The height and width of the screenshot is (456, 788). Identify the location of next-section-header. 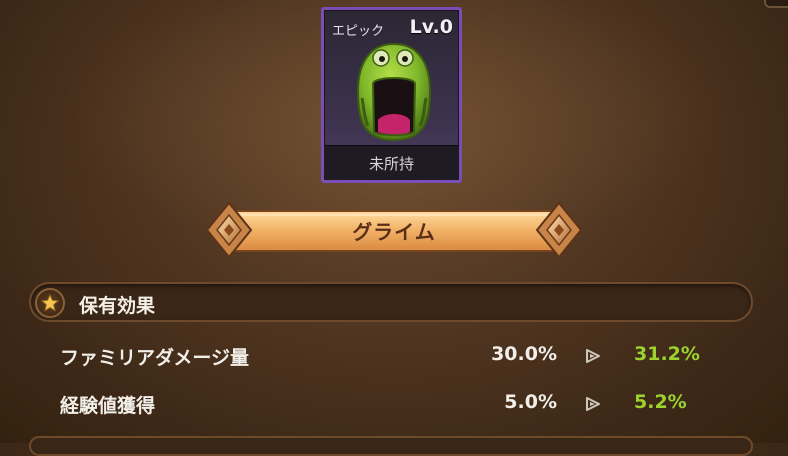
(391, 446).